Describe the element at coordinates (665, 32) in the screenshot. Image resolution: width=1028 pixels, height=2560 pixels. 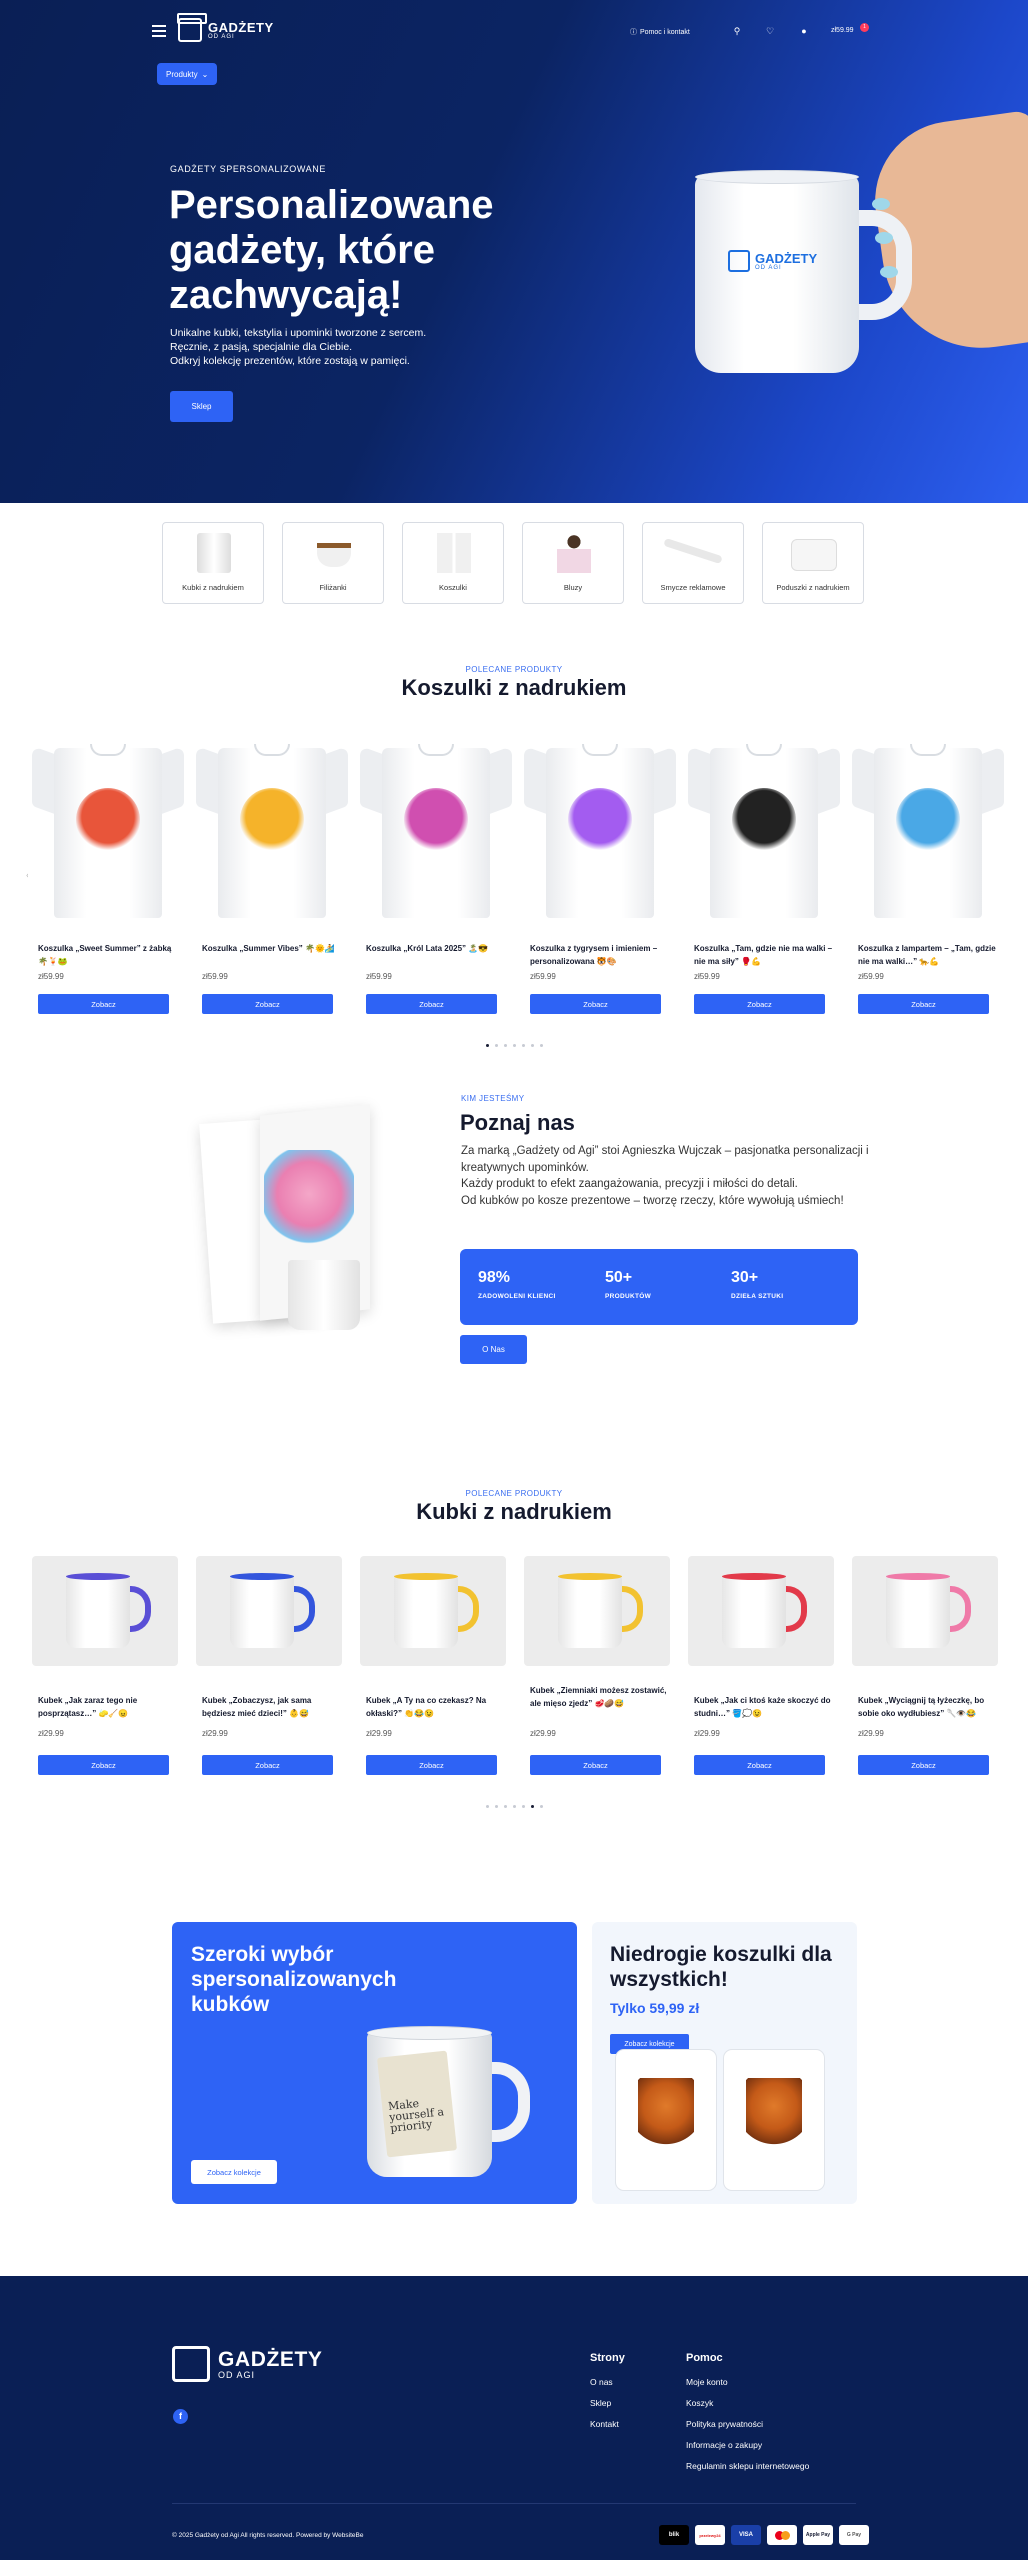
I see `help-label: Pomoc i kontakt` at that location.